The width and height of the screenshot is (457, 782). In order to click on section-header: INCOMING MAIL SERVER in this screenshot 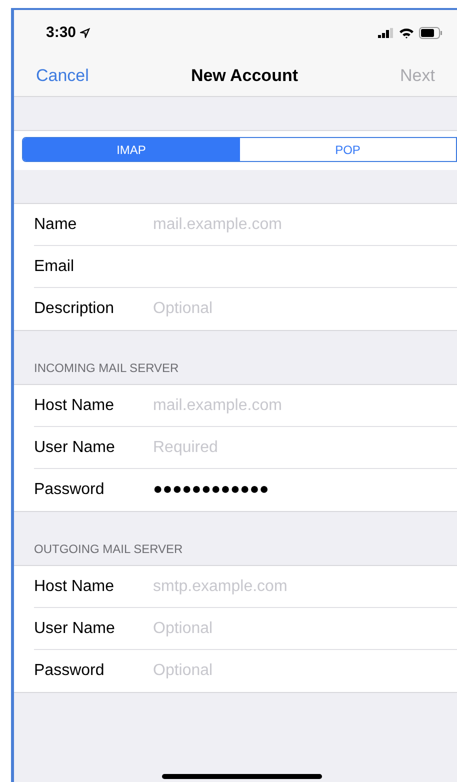, I will do `click(106, 368)`.